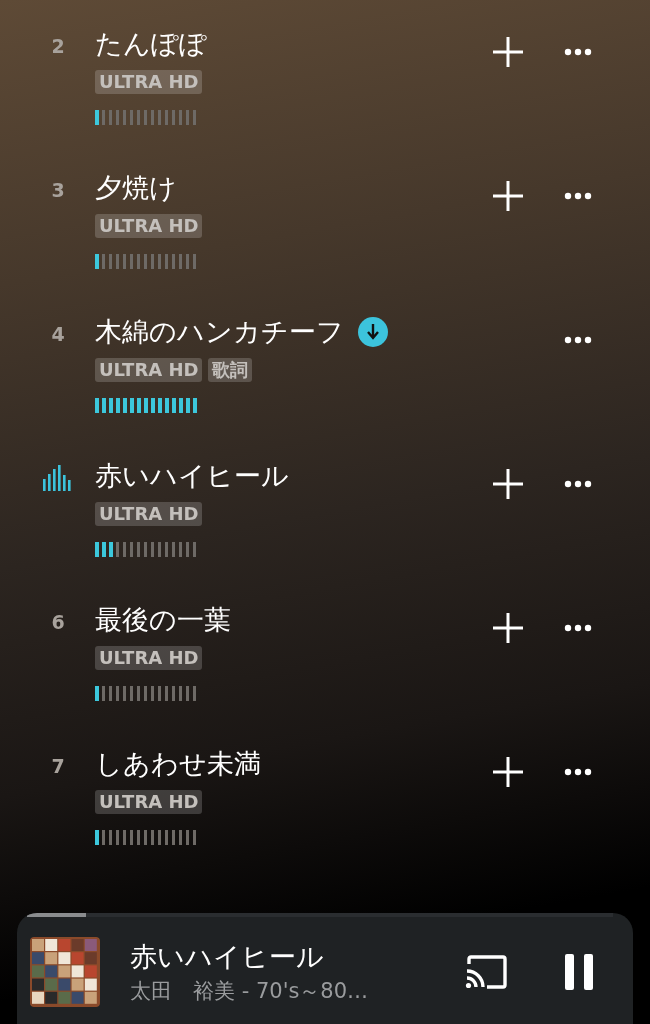  I want to click on track-number: 3, so click(58, 190).